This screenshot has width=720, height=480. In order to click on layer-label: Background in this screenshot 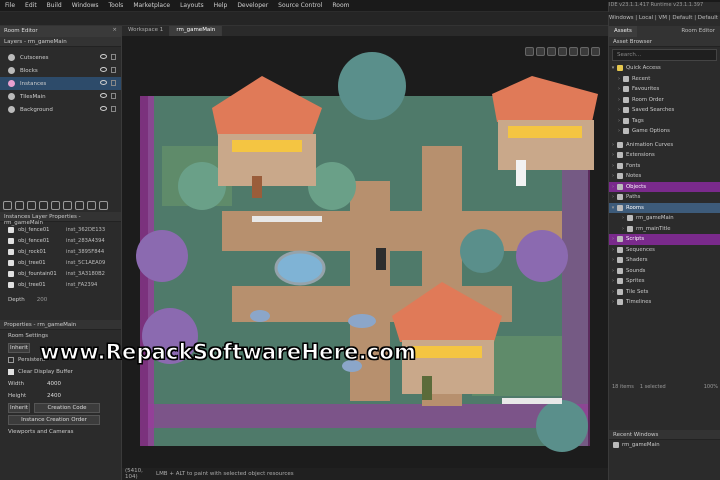, I will do `click(36, 109)`.